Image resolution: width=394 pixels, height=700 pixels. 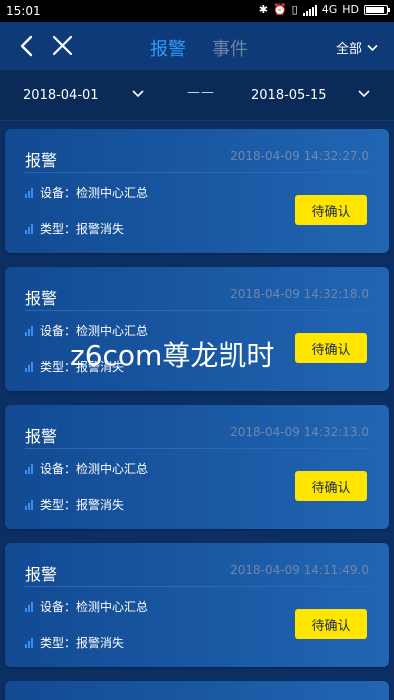 What do you see at coordinates (299, 570) in the screenshot?
I see `card-timestamp: 2018-04-09 14:11:49.0` at bounding box center [299, 570].